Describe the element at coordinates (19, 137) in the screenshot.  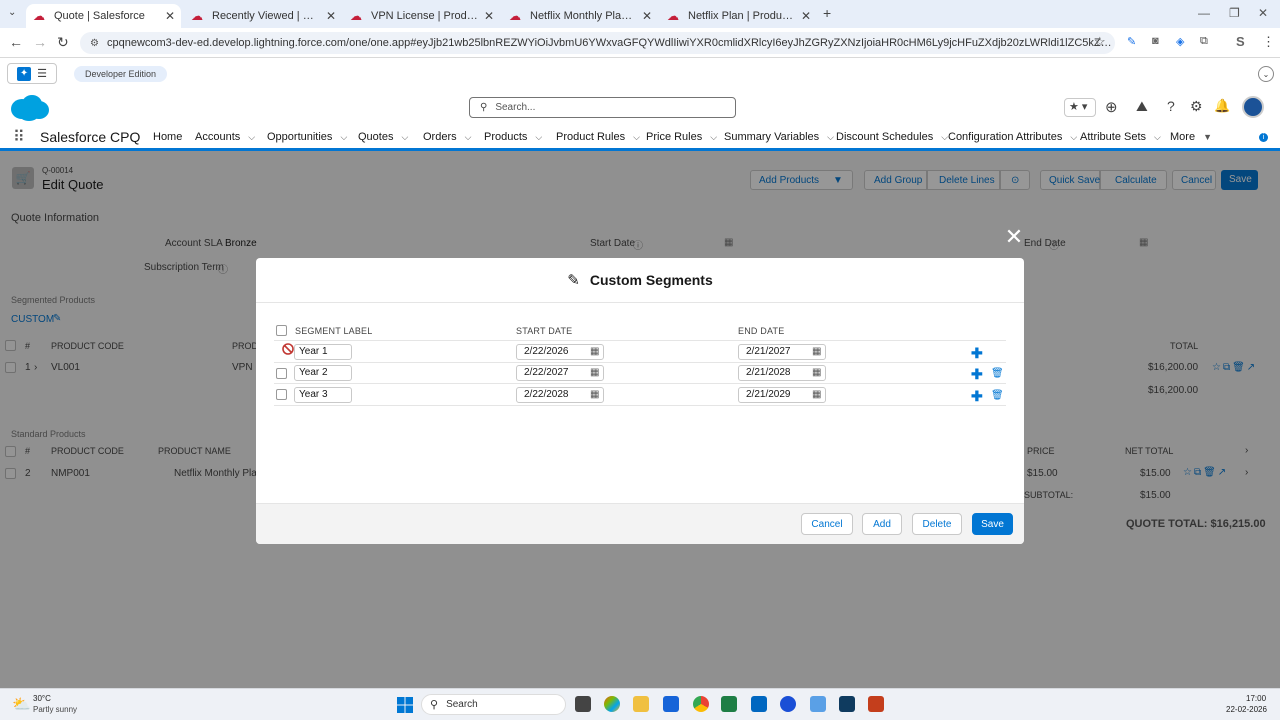
I see `app-launcher-grid-icon: ⠿` at that location.